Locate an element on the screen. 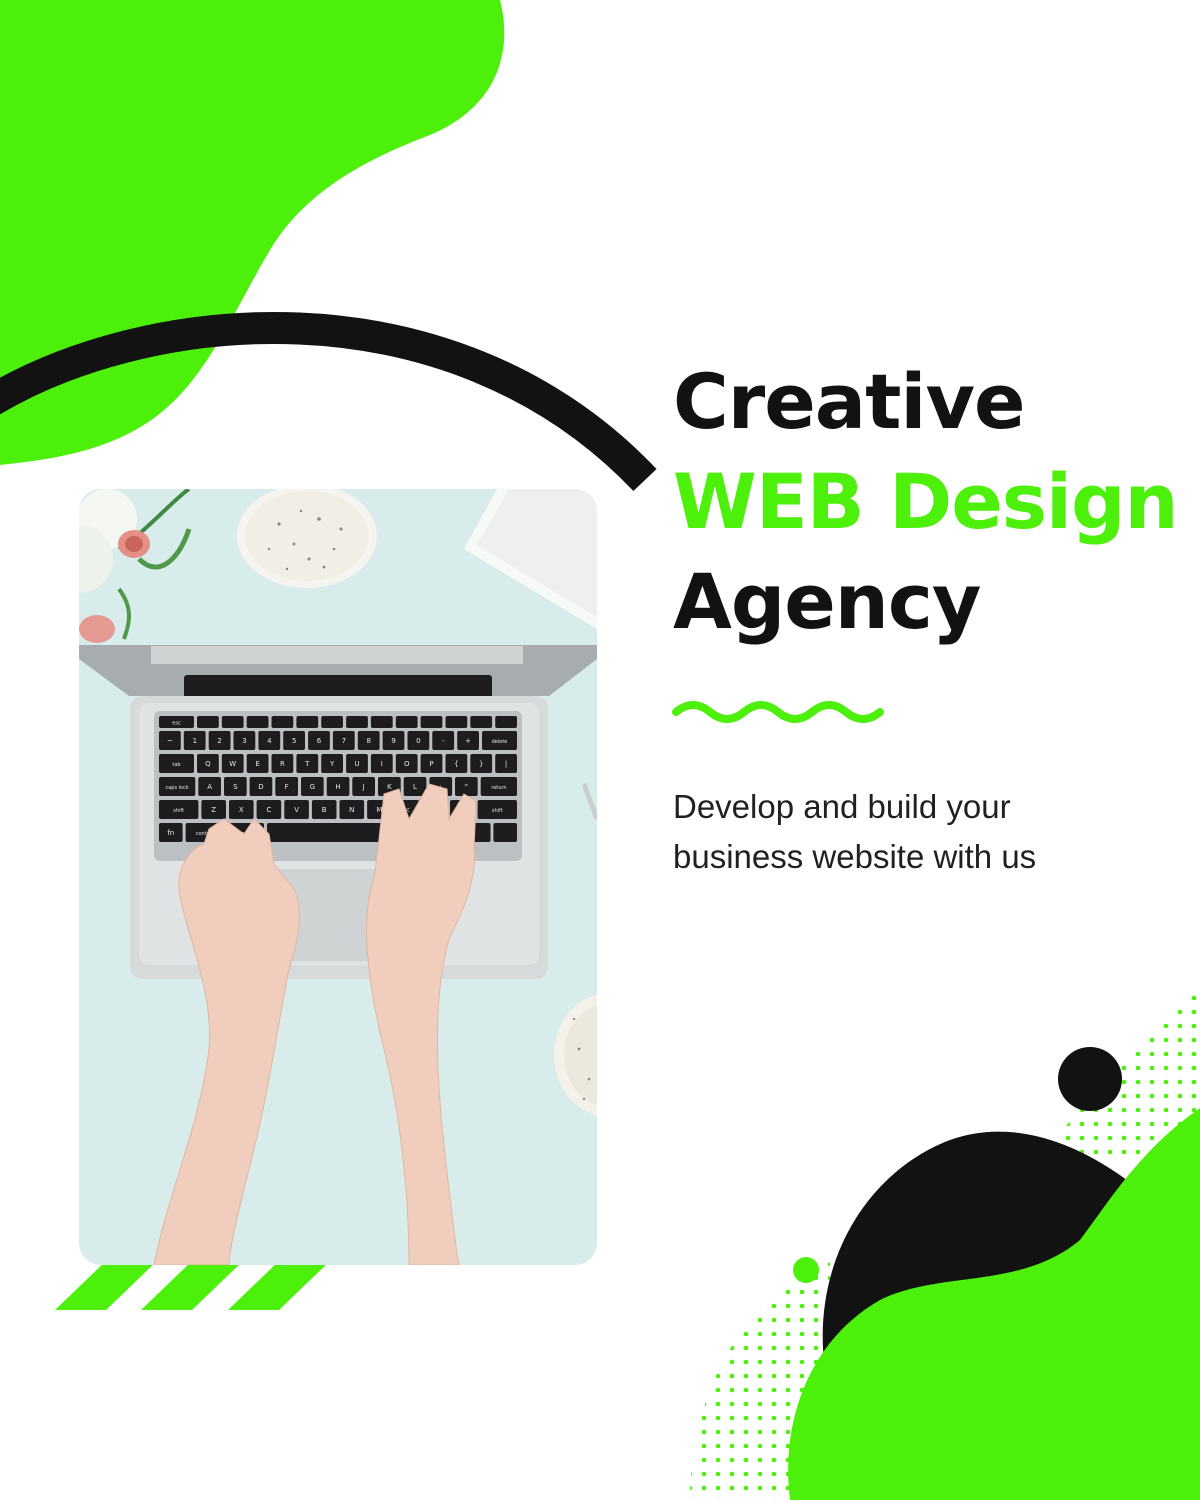  key-label: 8 is located at coordinates (368, 741).